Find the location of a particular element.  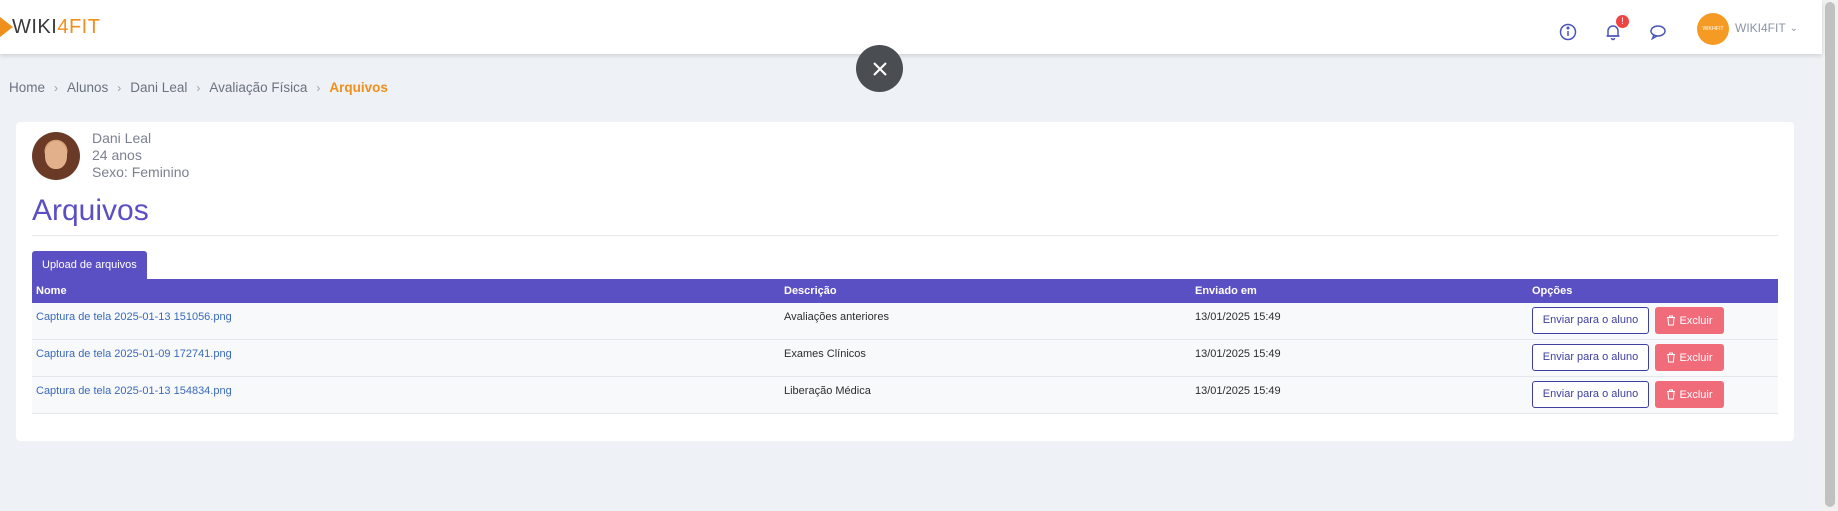

top-navbar: WIKI4FIT ! WIKI4FIT WIKI4FIT ⌄ is located at coordinates (911, 27).